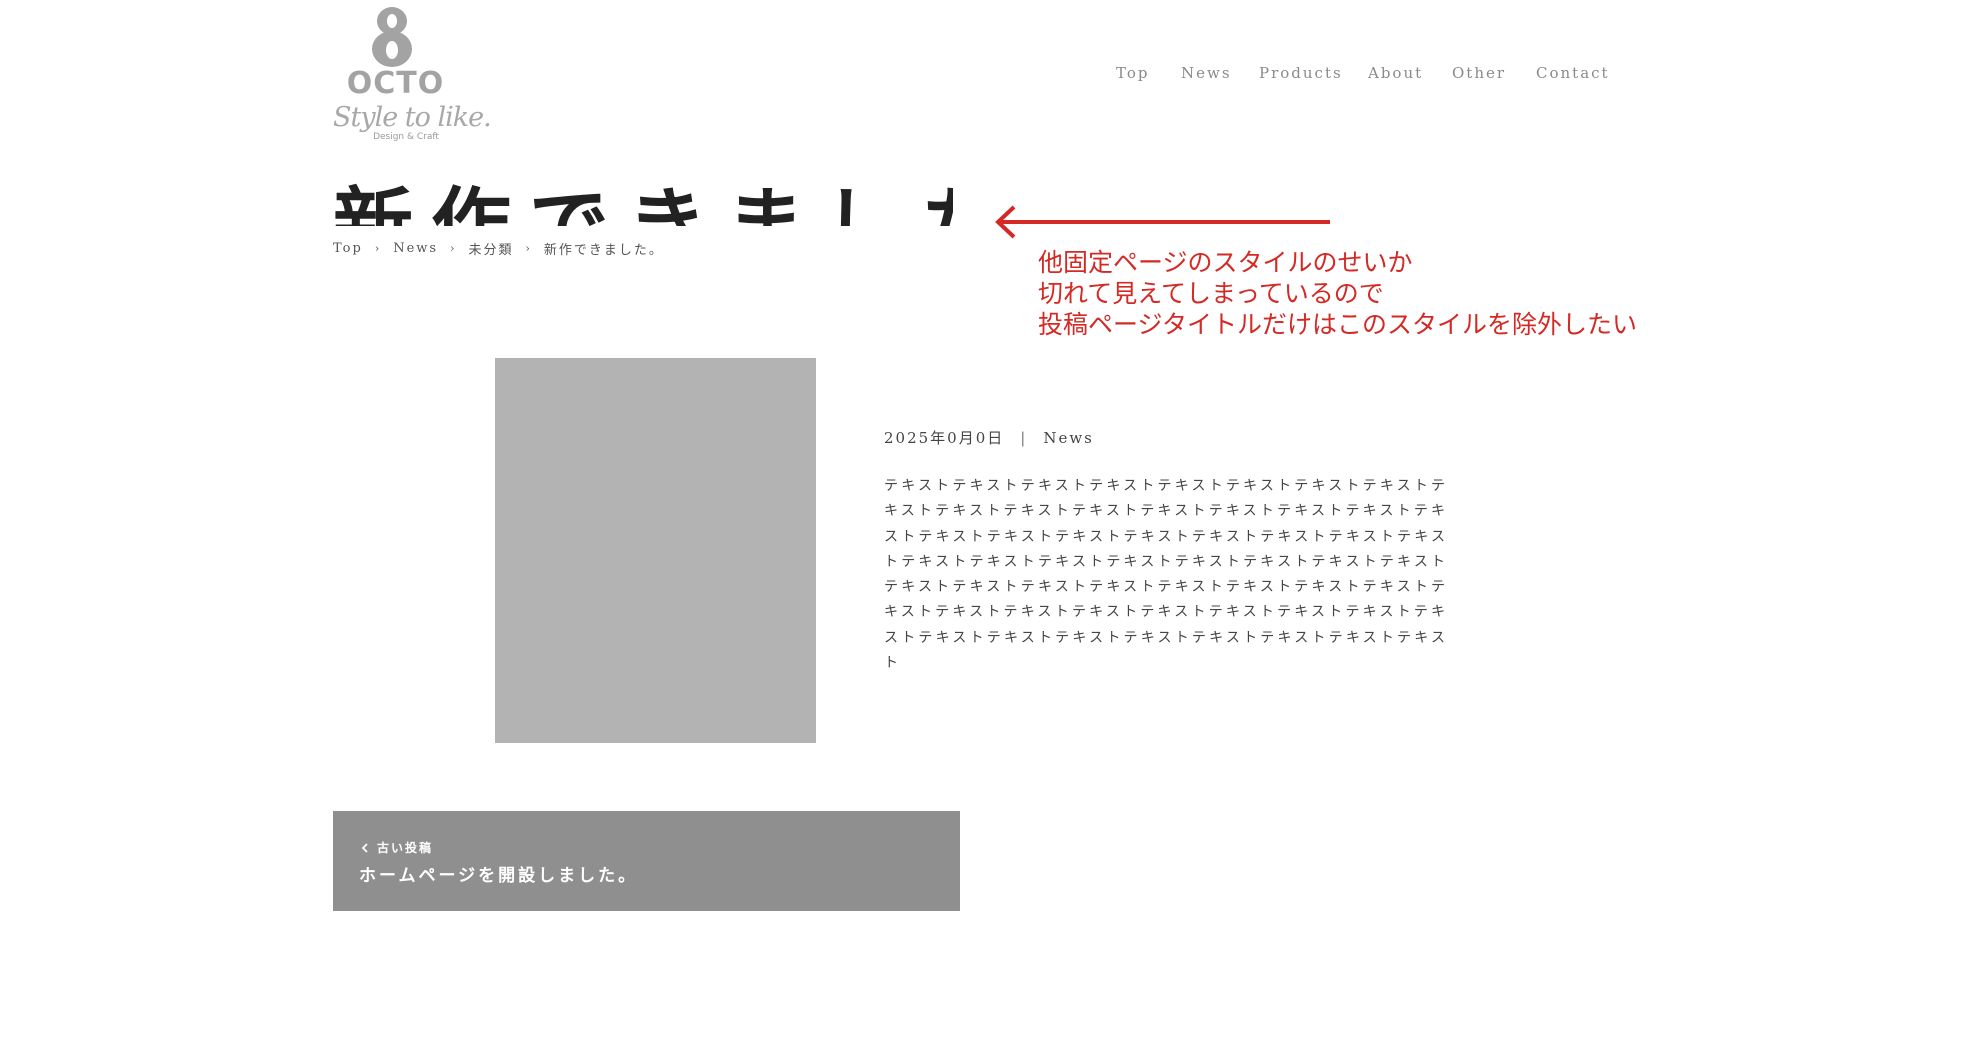 This screenshot has height=1056, width=1986. What do you see at coordinates (1068, 438) in the screenshot?
I see `post-category: News` at bounding box center [1068, 438].